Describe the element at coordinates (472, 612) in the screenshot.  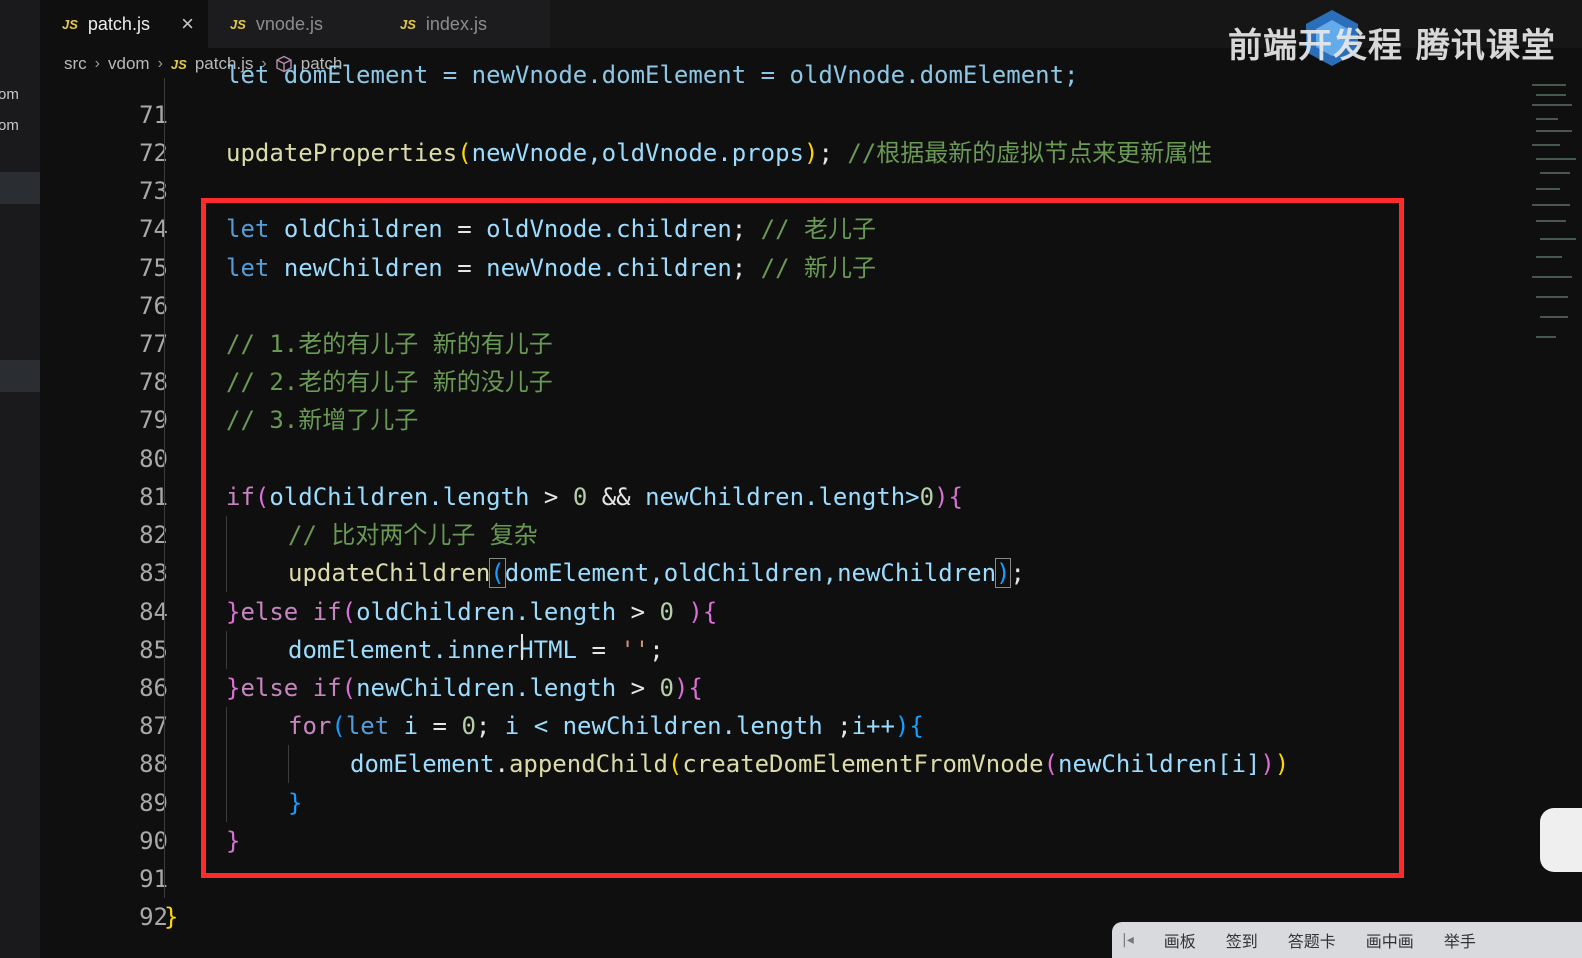
I see `code-line-84: }else if(oldChildren.length > 0 ){` at that location.